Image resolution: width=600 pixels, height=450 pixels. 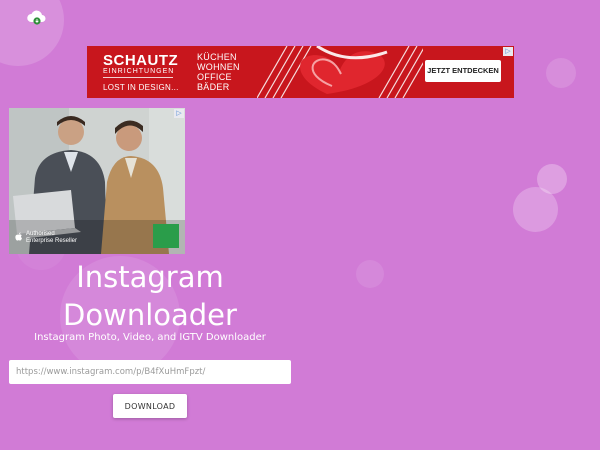 I want to click on ad-divider, so click(x=138, y=77).